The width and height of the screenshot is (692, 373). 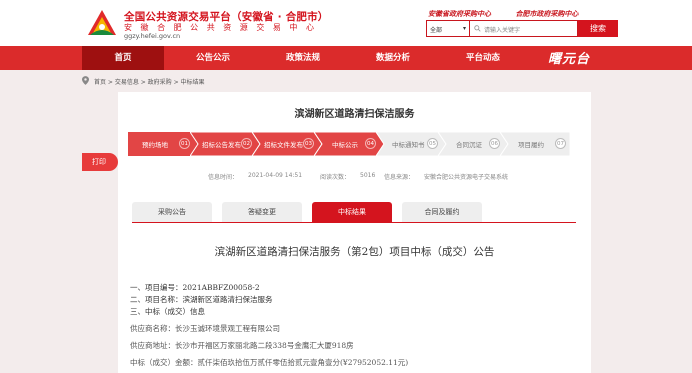 What do you see at coordinates (569, 57) in the screenshot?
I see `nav-brand-logo: 曙元台` at bounding box center [569, 57].